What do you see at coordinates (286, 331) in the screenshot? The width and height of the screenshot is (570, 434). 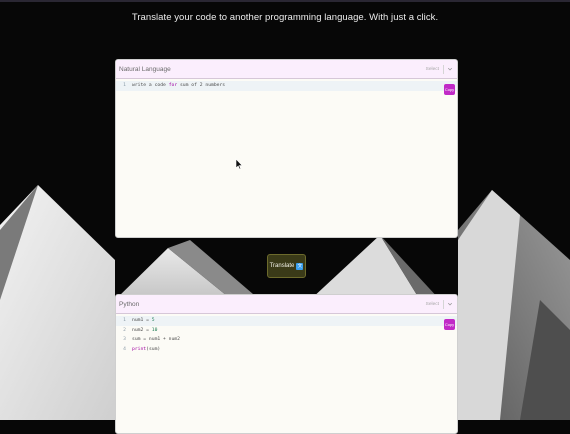 I see `code-line: 2 num2 = 10` at bounding box center [286, 331].